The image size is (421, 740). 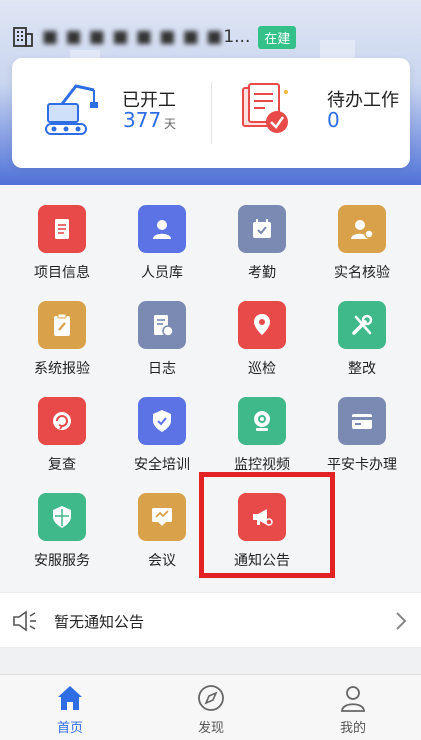 I want to click on camera-icon, so click(x=262, y=421).